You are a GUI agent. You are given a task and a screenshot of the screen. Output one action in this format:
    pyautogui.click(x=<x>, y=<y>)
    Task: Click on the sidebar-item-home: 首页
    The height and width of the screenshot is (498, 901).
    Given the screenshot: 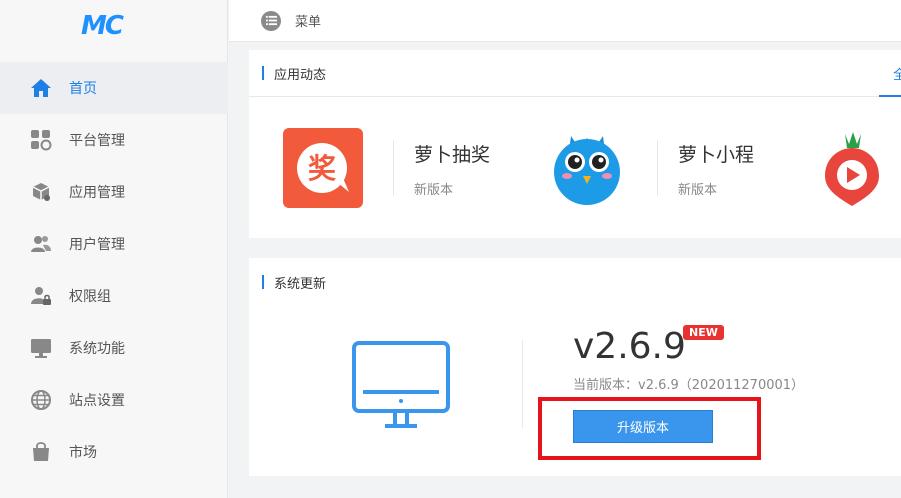 What is the action you would take?
    pyautogui.click(x=114, y=88)
    